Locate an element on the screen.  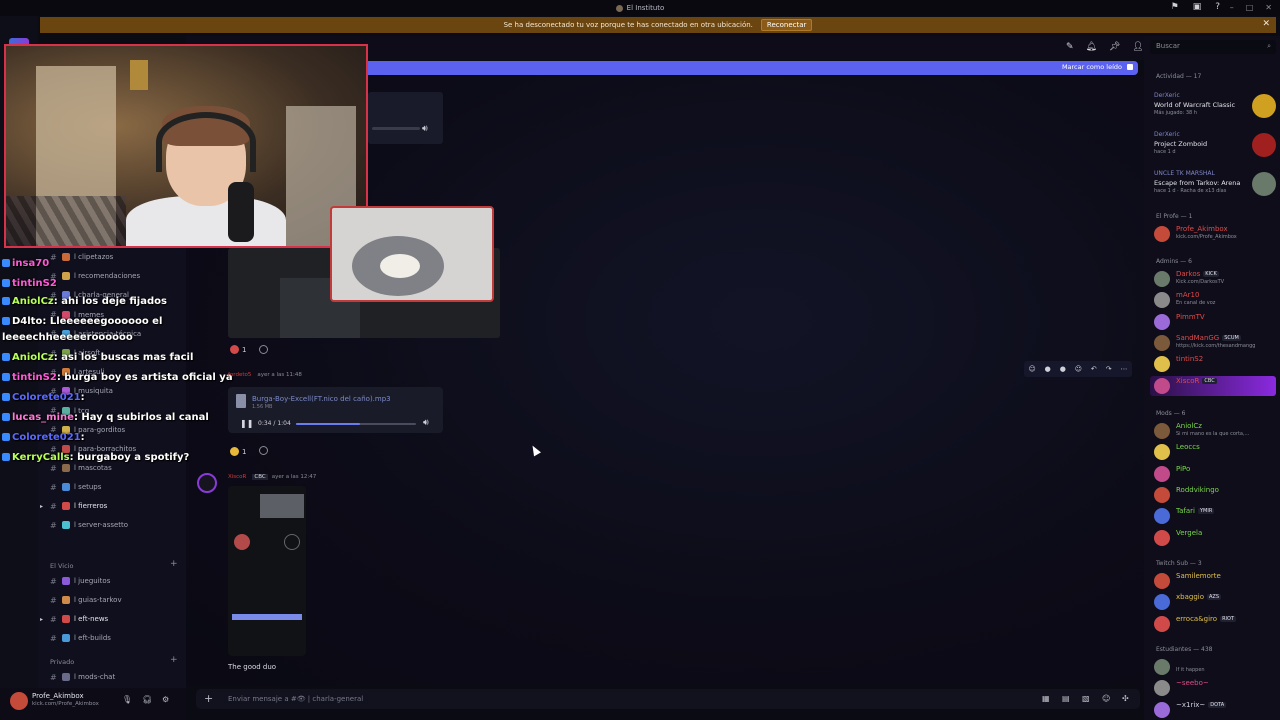
member-item: PimmTV is located at coordinates (1215, 322).